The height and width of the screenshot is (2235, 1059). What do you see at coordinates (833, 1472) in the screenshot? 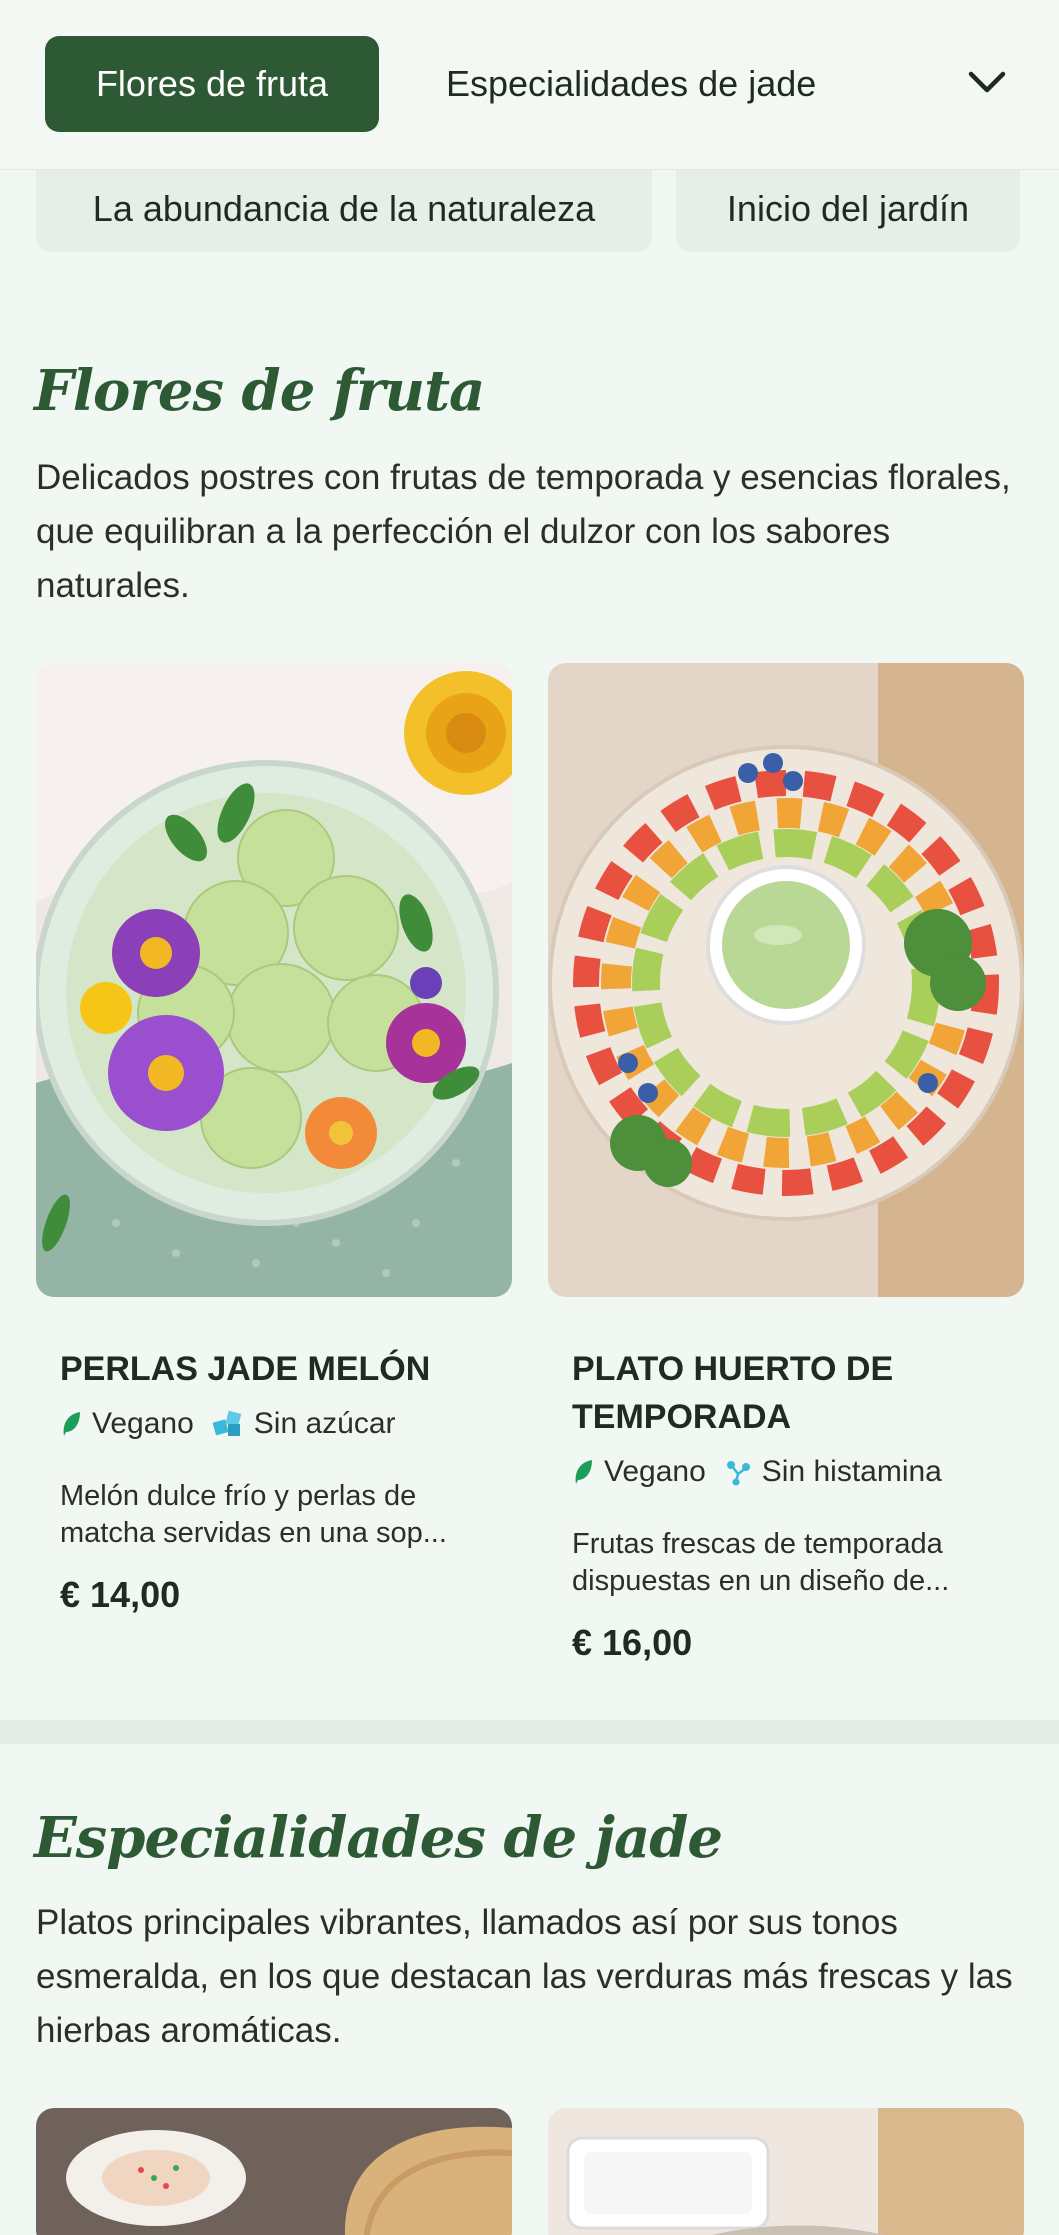
I see `tag-sin-histamina: Sin histamina` at bounding box center [833, 1472].